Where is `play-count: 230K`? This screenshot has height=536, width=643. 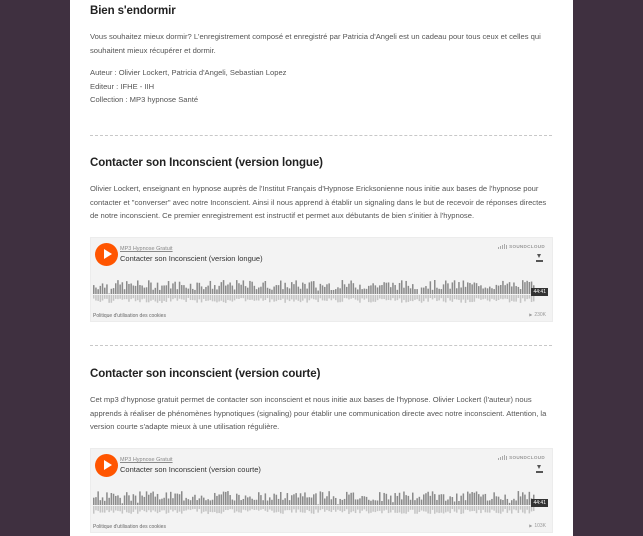
play-count: 230K is located at coordinates (537, 315).